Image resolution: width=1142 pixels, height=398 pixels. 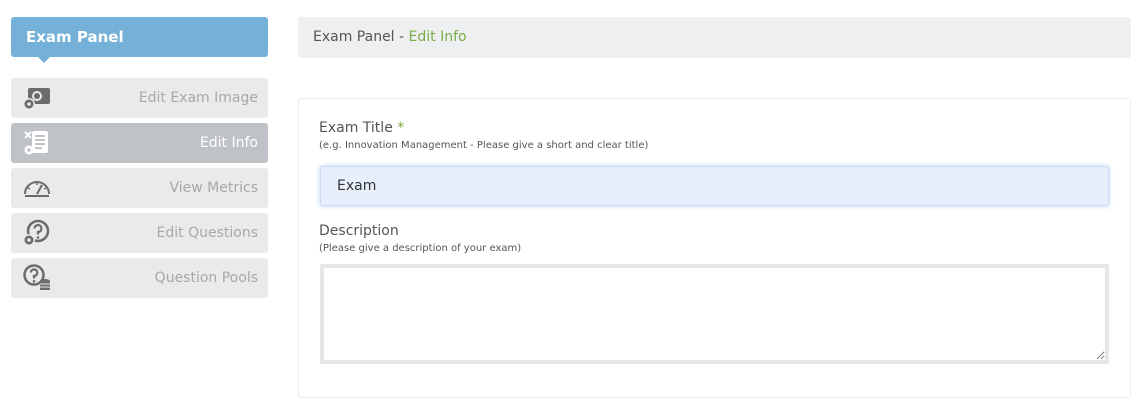 What do you see at coordinates (37, 278) in the screenshot?
I see `question-database-icon` at bounding box center [37, 278].